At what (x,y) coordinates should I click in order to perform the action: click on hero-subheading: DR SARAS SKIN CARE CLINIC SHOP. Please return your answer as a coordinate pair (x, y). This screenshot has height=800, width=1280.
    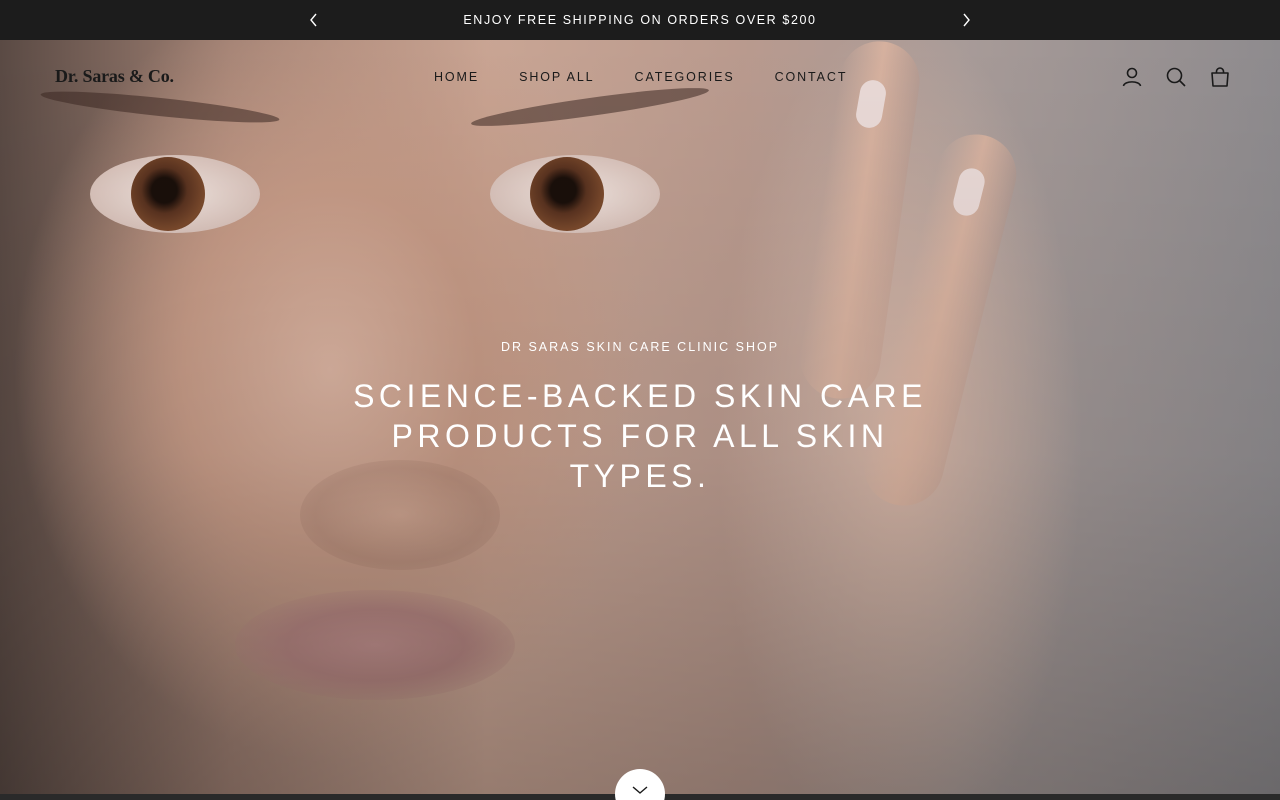
    Looking at the image, I should click on (640, 347).